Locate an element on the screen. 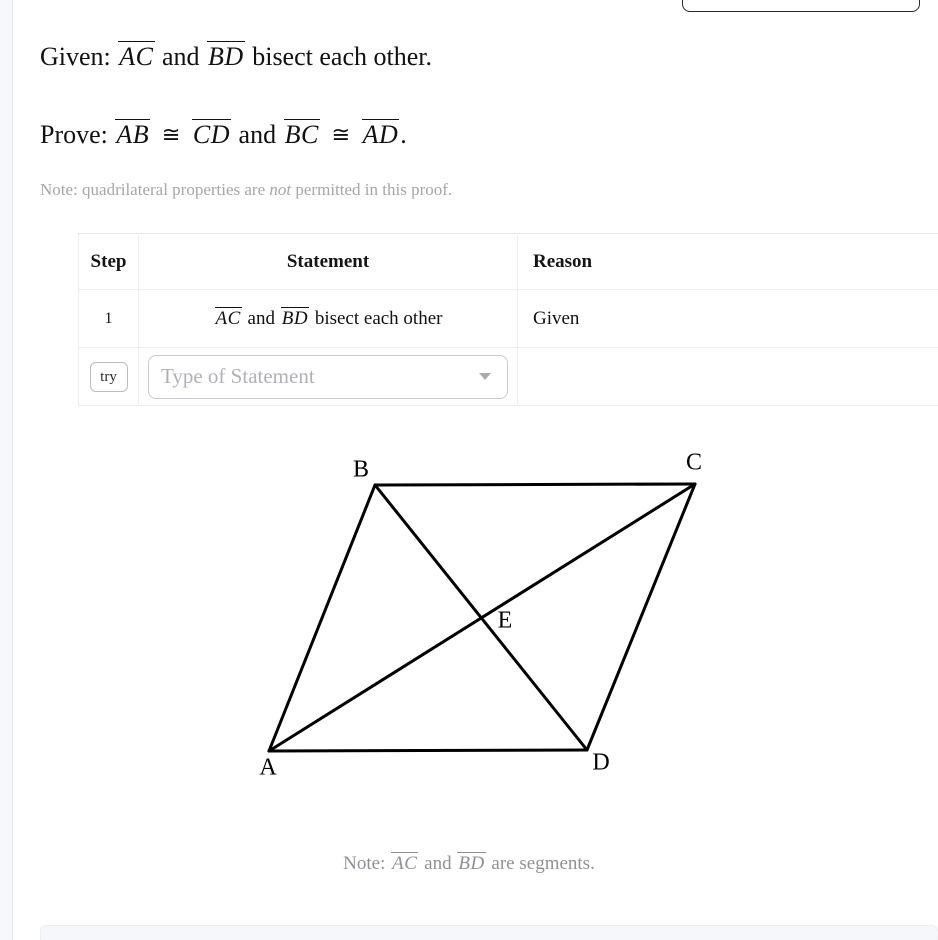  congruent-icon-2: ≅ is located at coordinates (341, 135).